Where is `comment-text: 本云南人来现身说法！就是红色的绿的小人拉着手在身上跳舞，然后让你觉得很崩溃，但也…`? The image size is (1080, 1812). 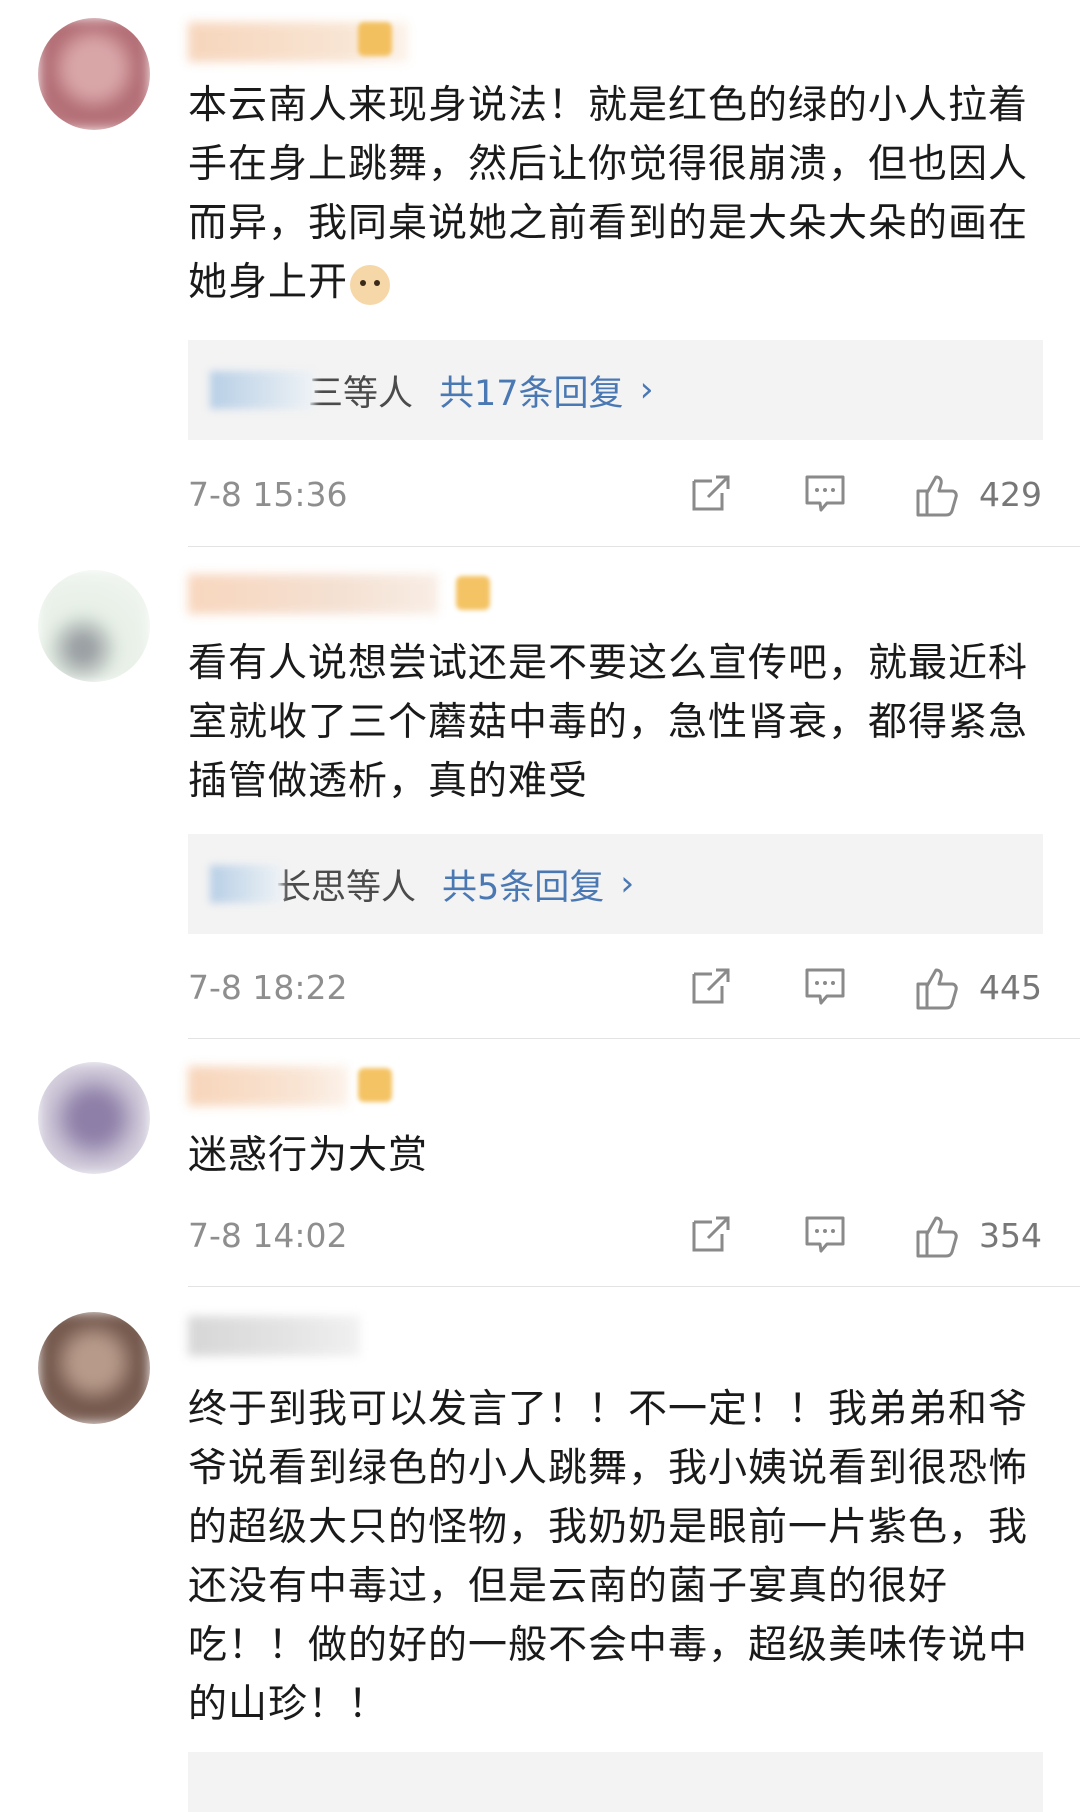 comment-text: 本云南人来现身说法！就是红色的绿的小人拉着手在身上跳舞，然后让你觉得很崩溃，但也… is located at coordinates (608, 194).